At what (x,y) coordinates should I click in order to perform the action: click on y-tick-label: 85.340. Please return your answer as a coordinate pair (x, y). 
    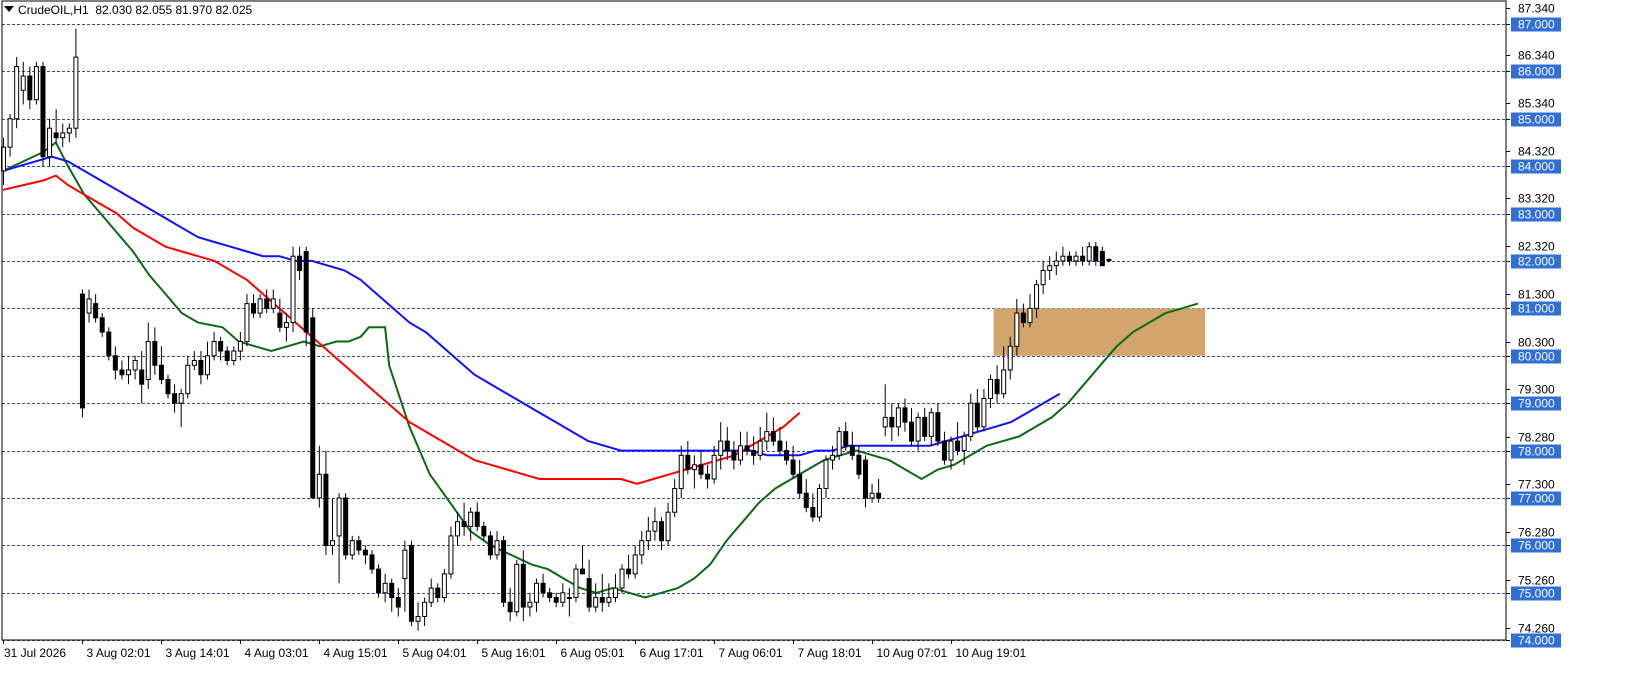
    Looking at the image, I should click on (1536, 104).